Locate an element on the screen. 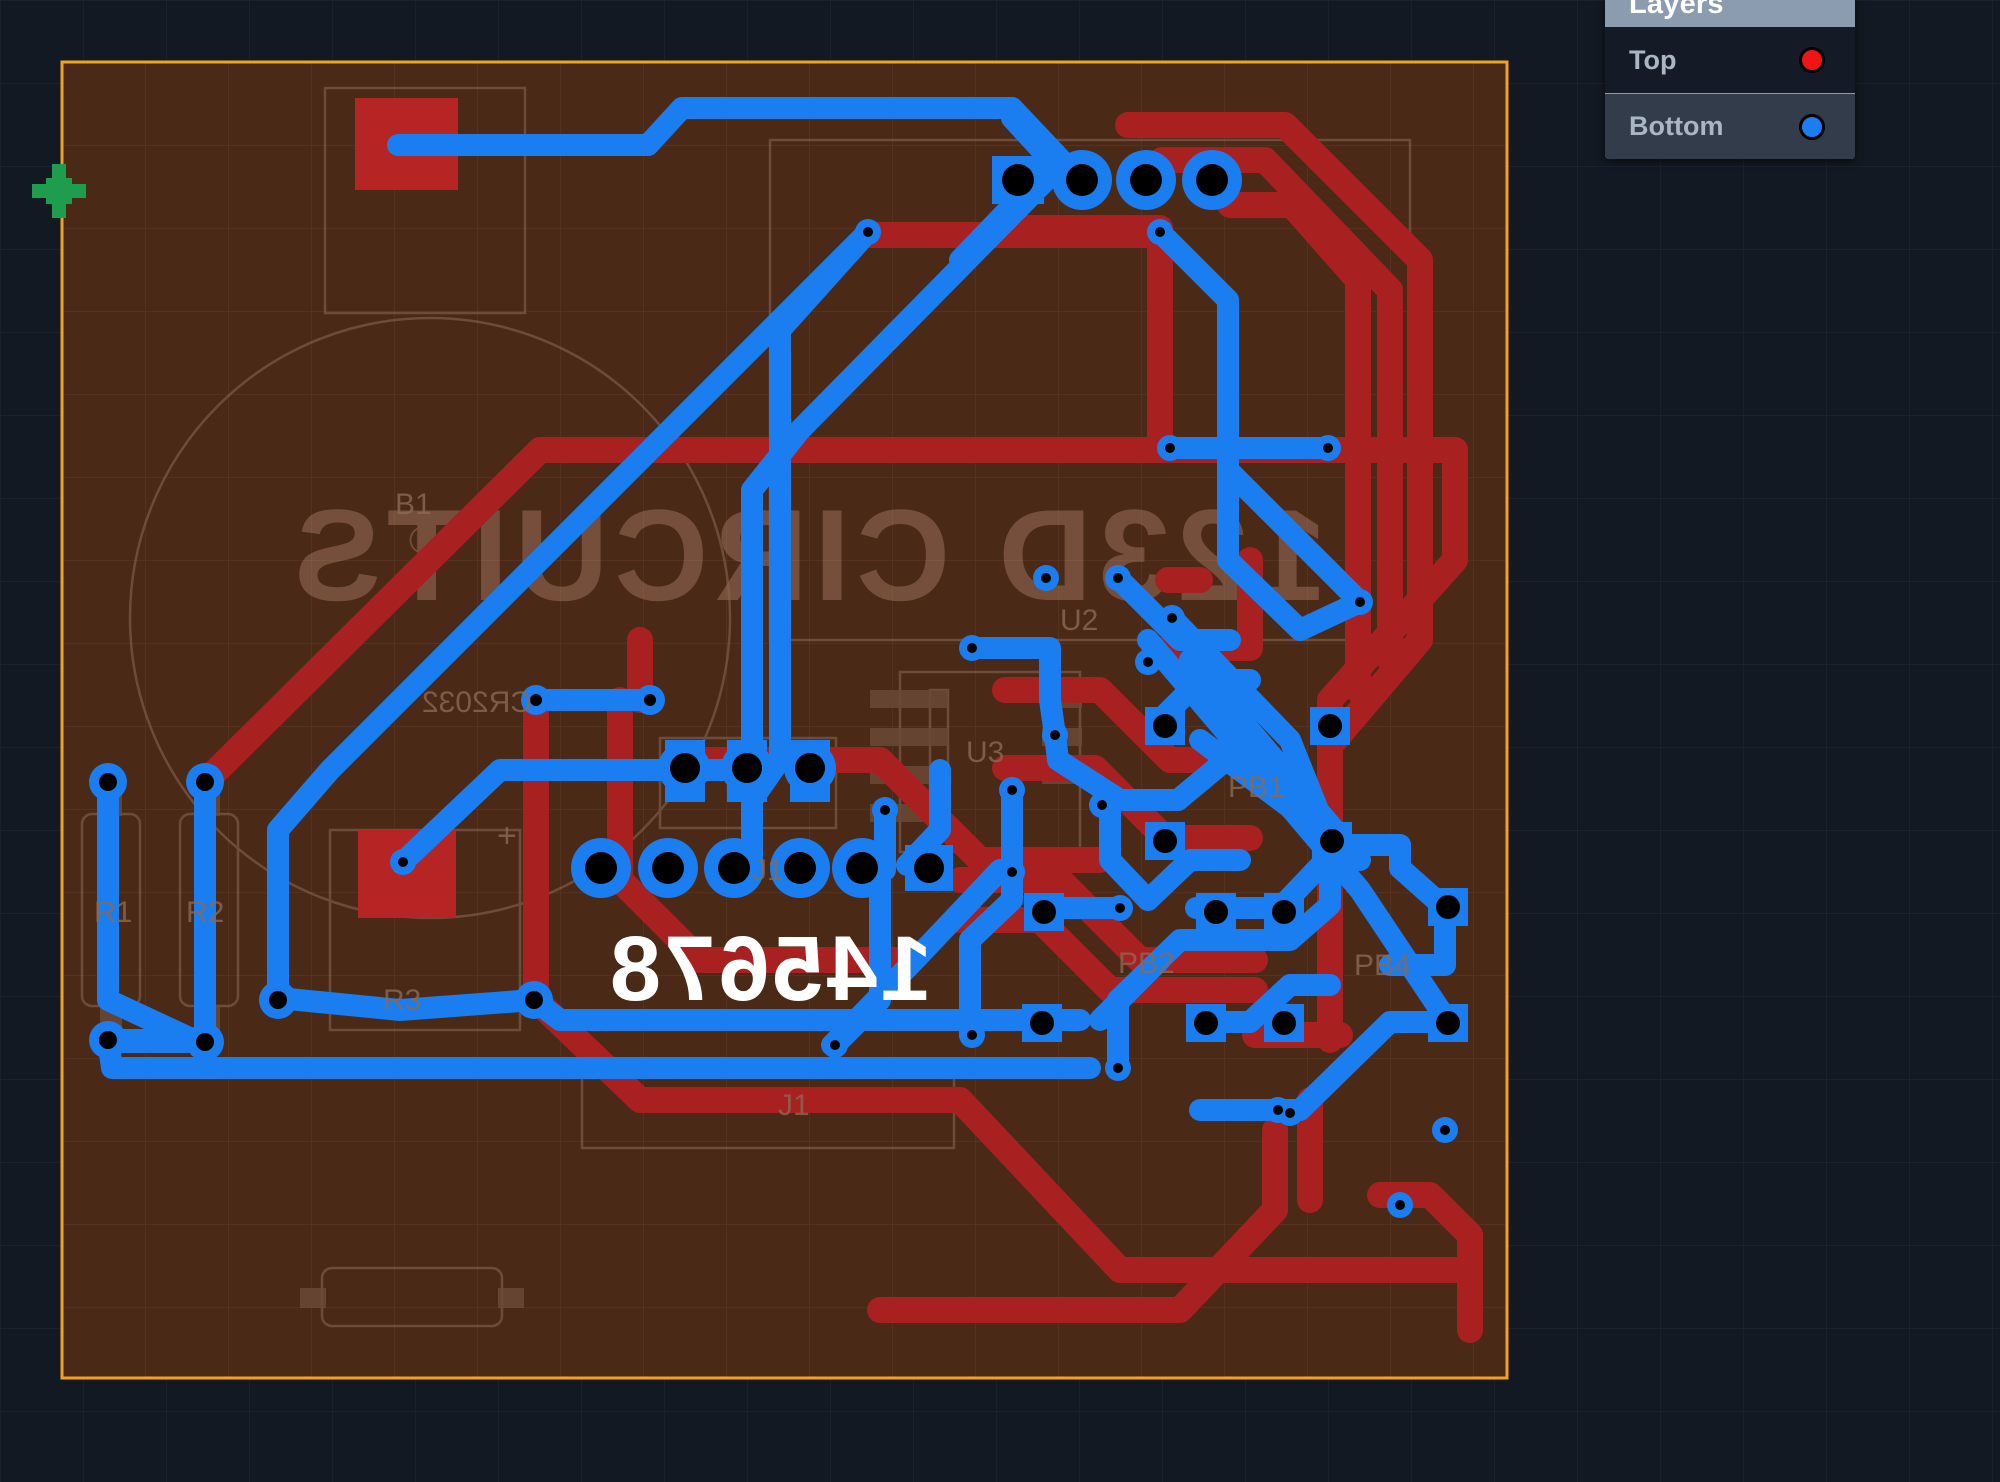 Image resolution: width=2000 pixels, height=1482 pixels. svg-text: 145678 is located at coordinates (769, 969).